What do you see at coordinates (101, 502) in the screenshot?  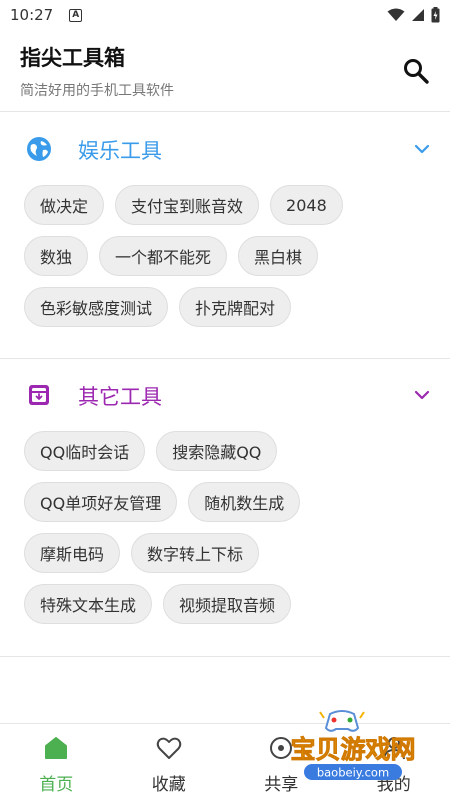 I see `tool-chip-qq-friend-mgmt: QQ单项好友管理` at bounding box center [101, 502].